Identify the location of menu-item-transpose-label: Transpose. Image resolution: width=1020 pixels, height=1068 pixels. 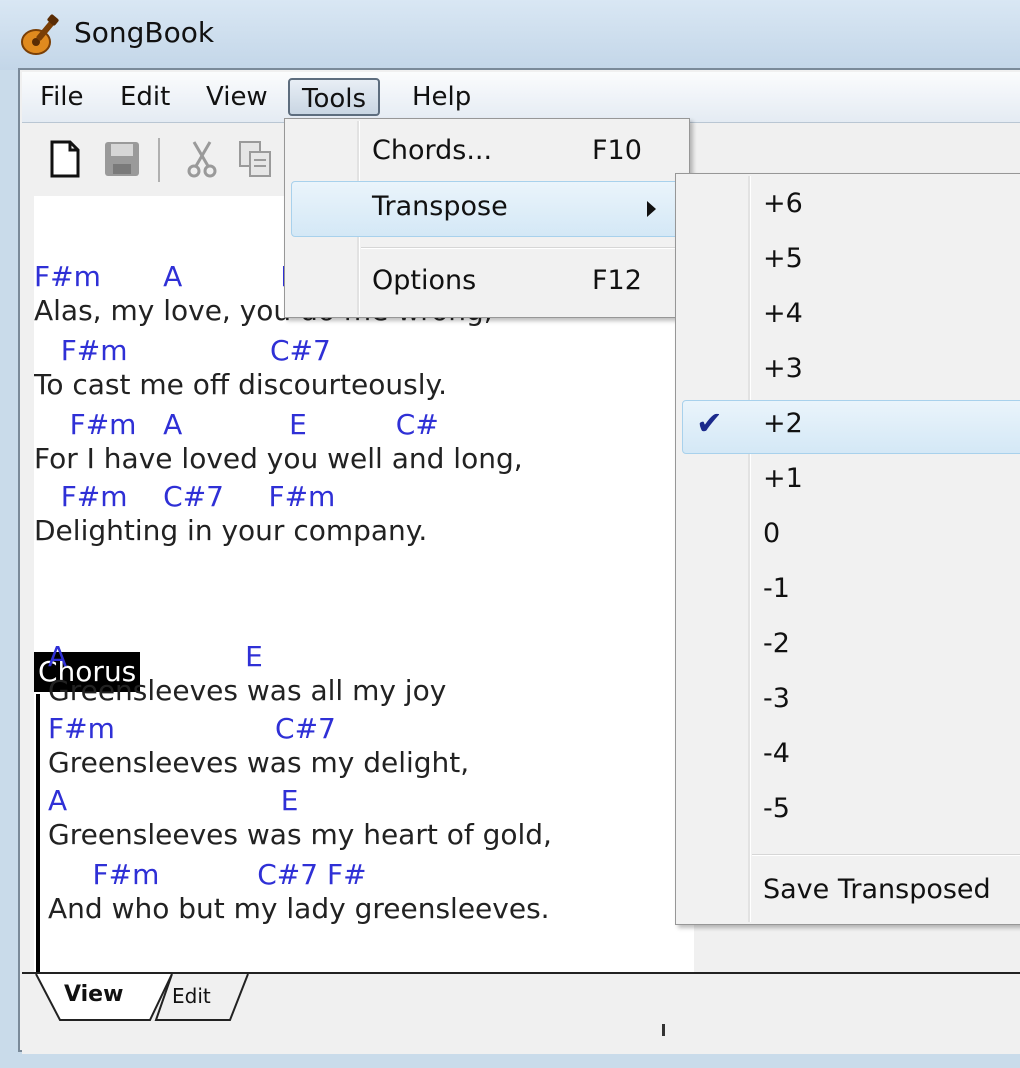
(440, 206).